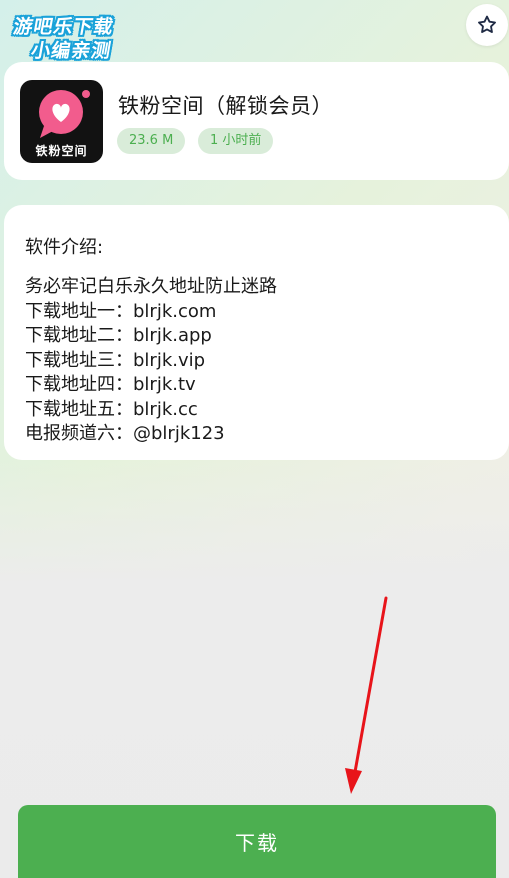 Image resolution: width=509 pixels, height=878 pixels. I want to click on download-button: 下载, so click(257, 841).